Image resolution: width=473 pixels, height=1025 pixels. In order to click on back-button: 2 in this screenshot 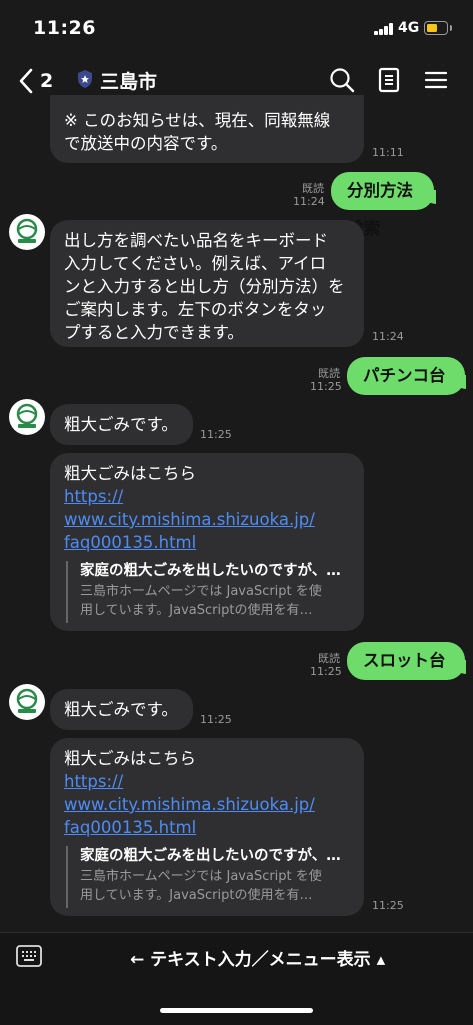, I will do `click(42, 81)`.